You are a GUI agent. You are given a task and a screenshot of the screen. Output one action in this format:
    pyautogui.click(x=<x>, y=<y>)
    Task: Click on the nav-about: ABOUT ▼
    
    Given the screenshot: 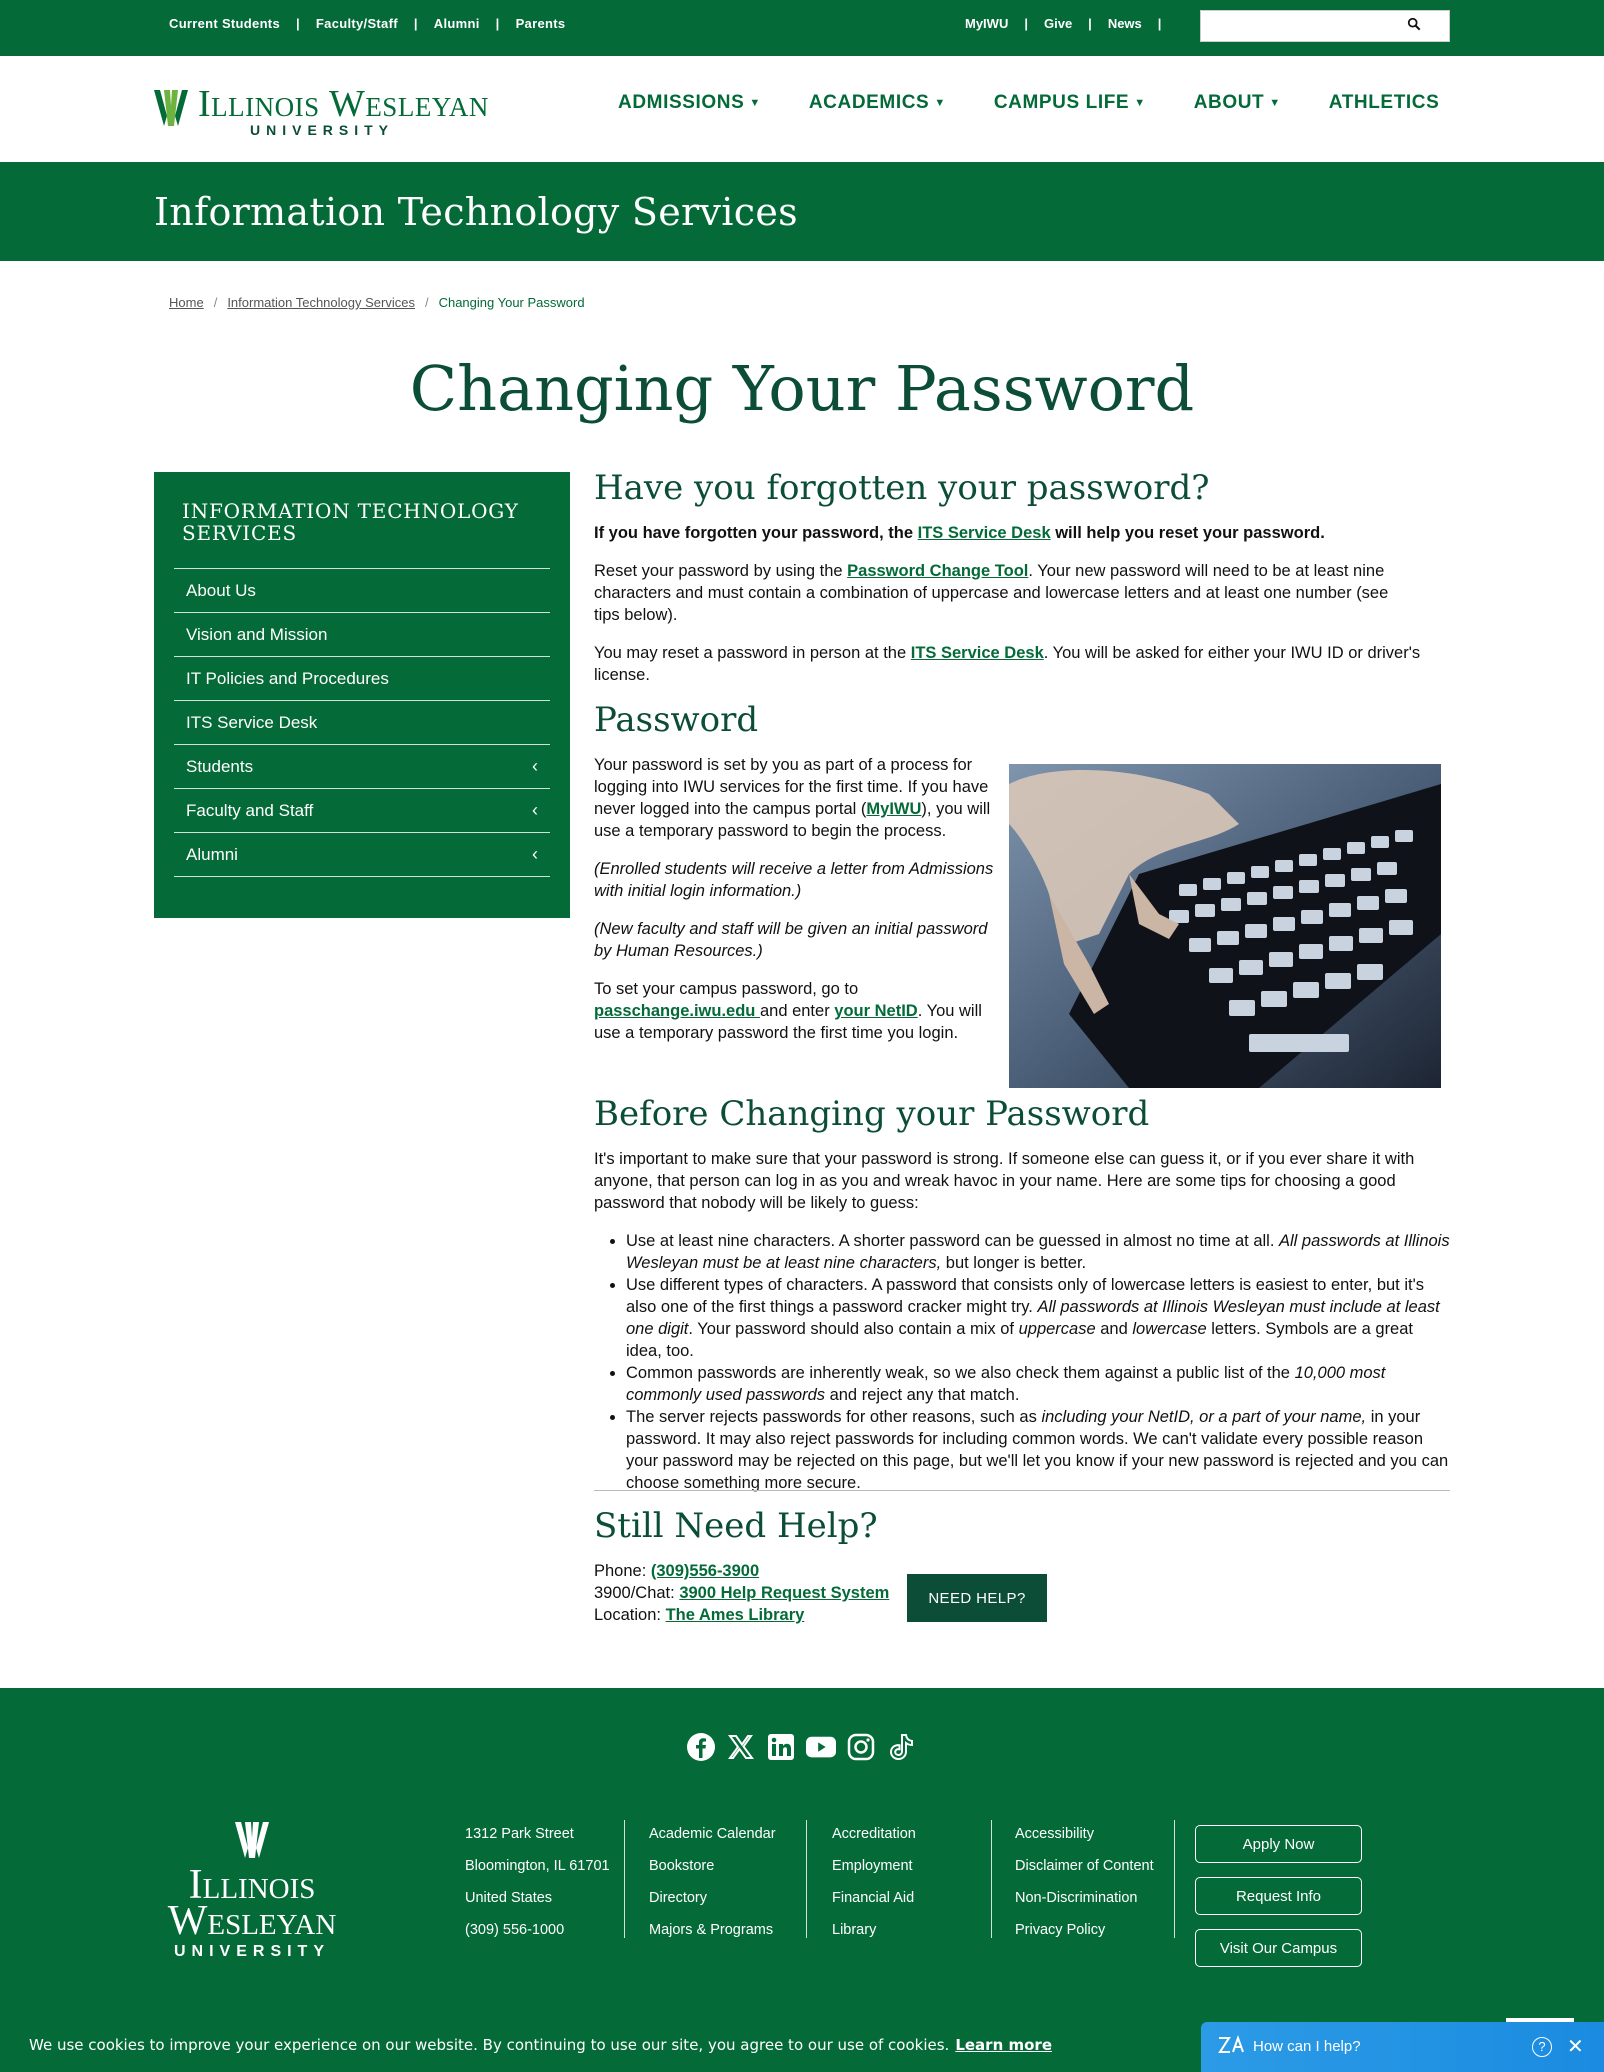 What is the action you would take?
    pyautogui.click(x=1237, y=103)
    